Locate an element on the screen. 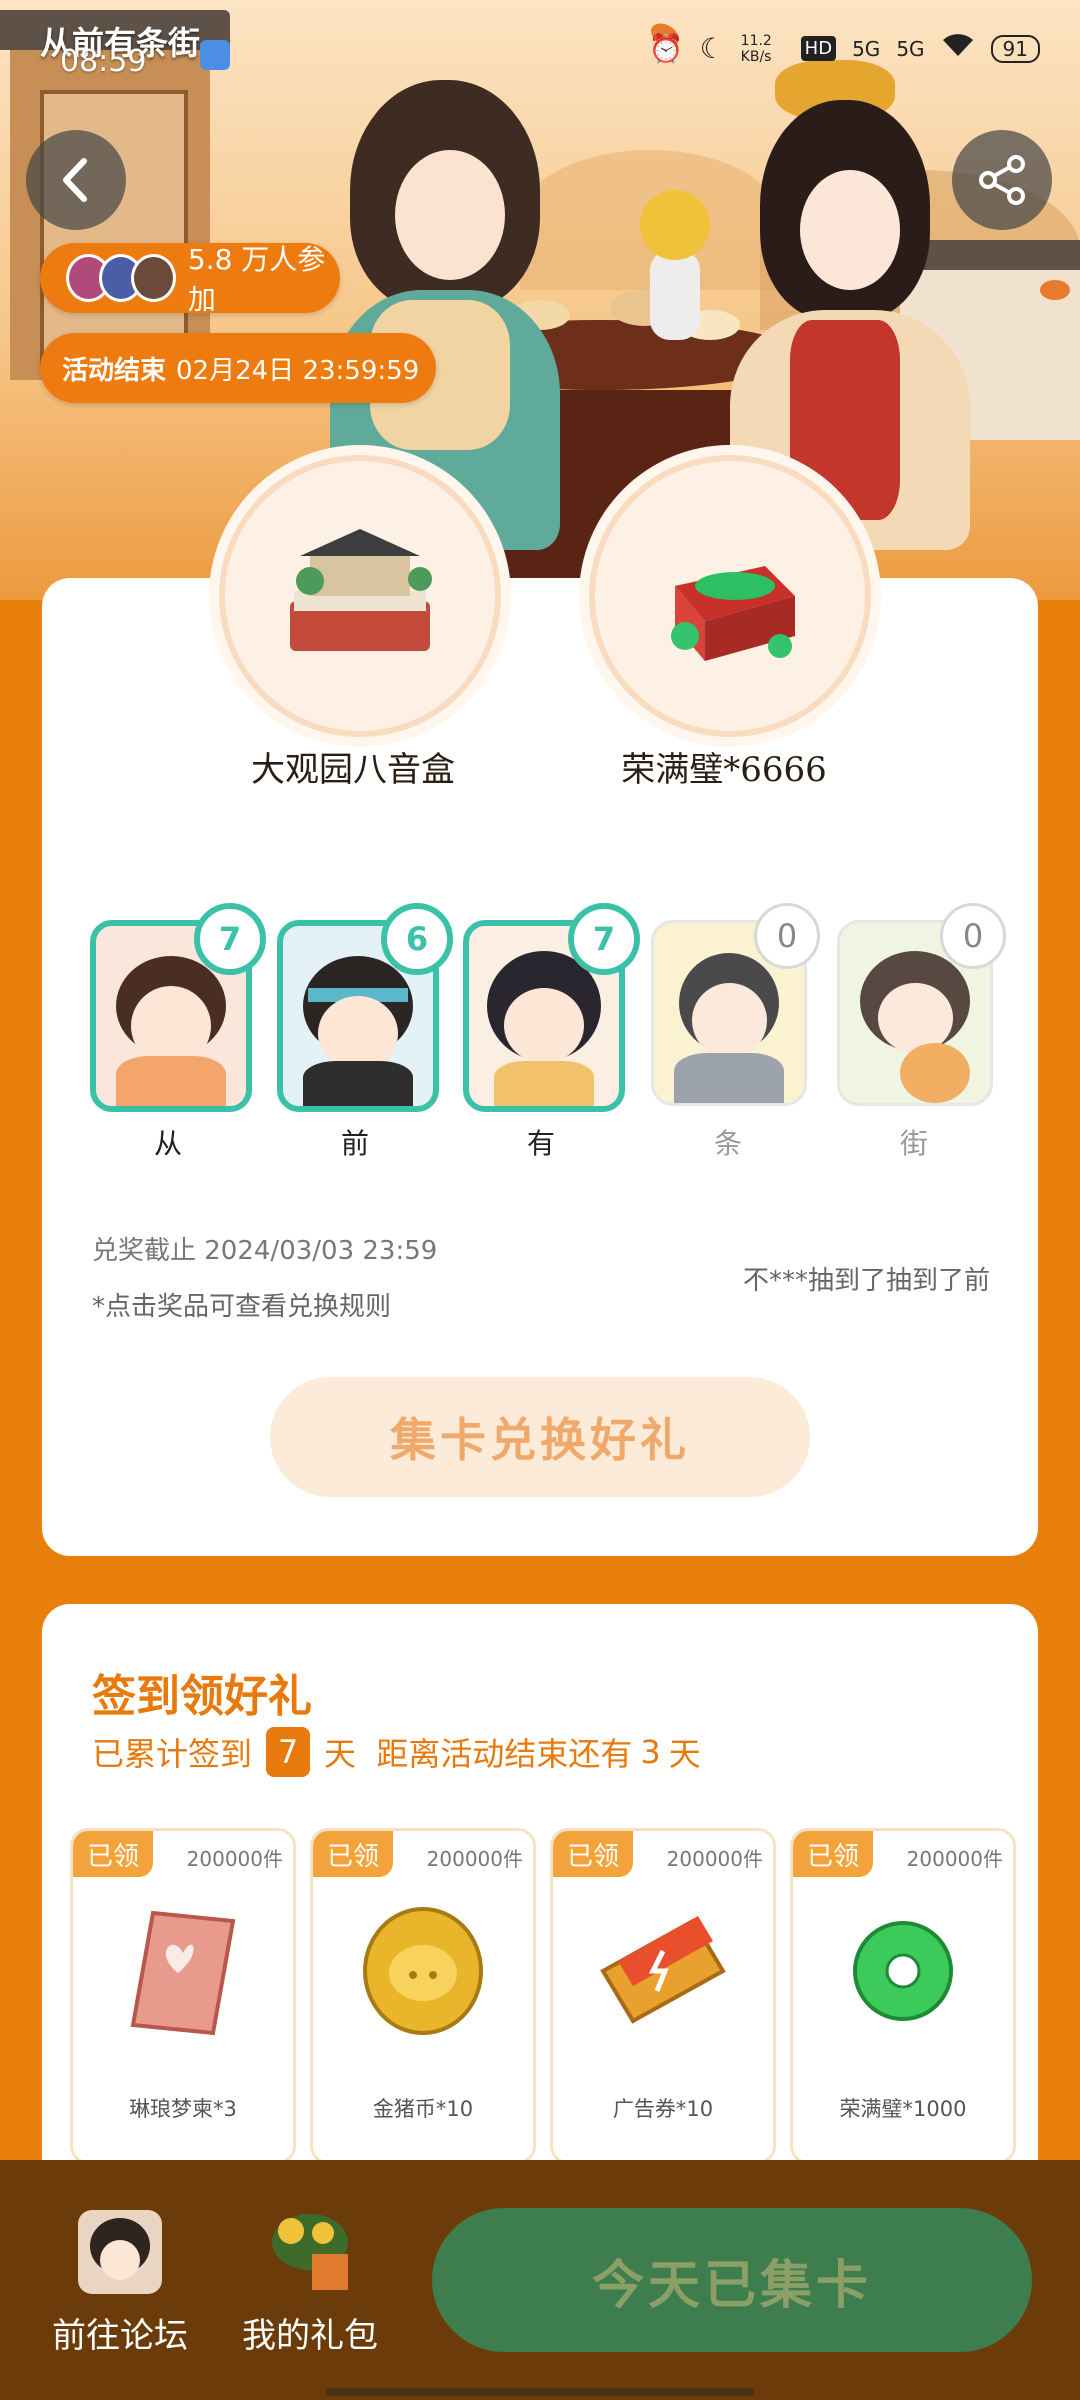 The width and height of the screenshot is (1080, 2400). signin-remain-unit: 天 is located at coordinates (684, 1754).